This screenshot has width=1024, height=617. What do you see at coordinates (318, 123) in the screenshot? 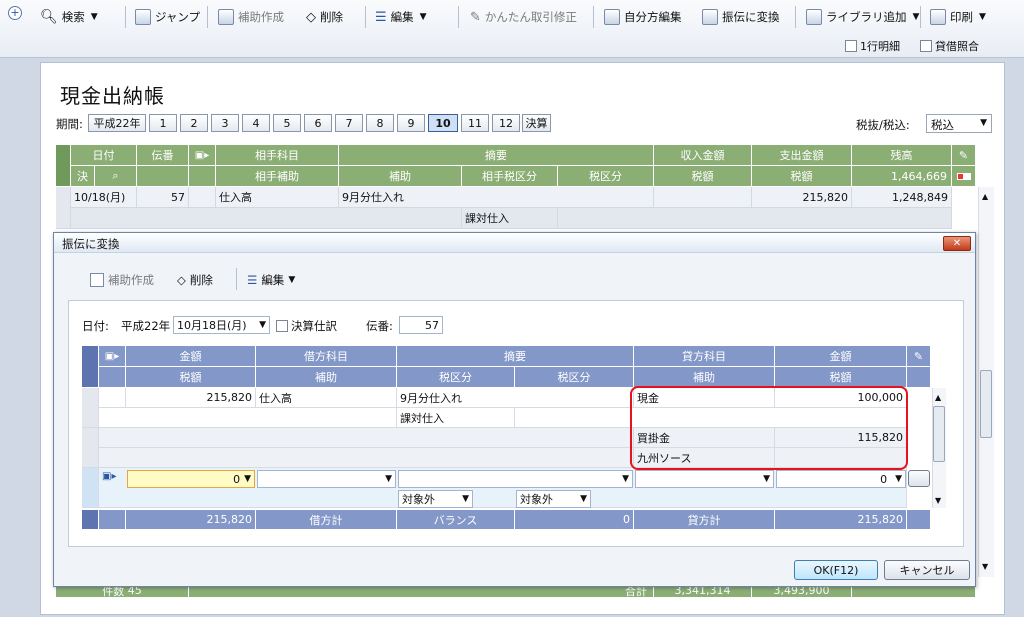
I see `month-tab: 6` at bounding box center [318, 123].